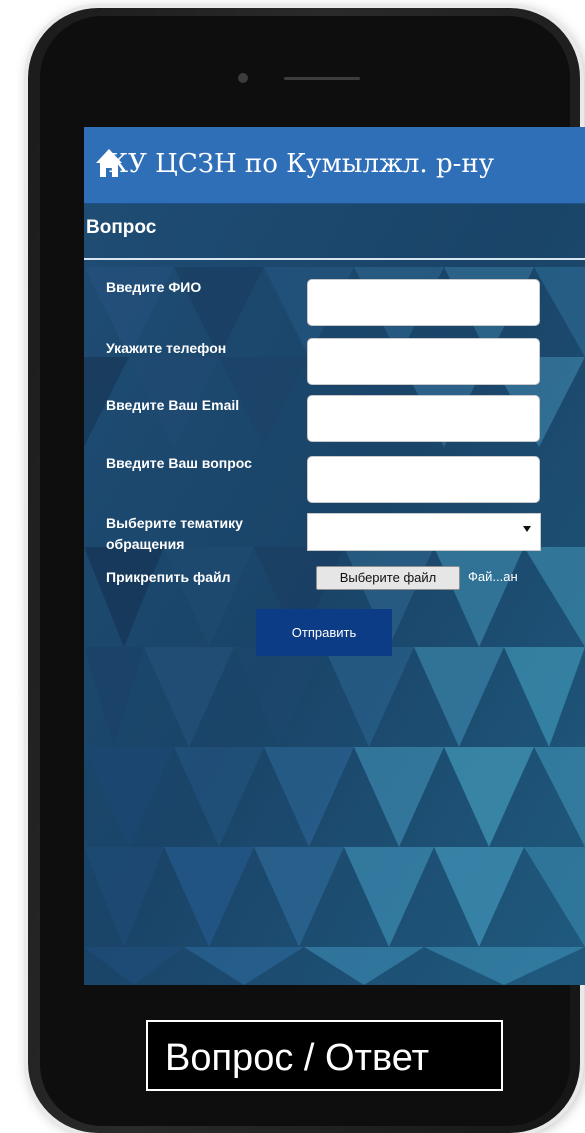  Describe the element at coordinates (168, 577) in the screenshot. I see `attach-label: Прикрепить файл` at that location.